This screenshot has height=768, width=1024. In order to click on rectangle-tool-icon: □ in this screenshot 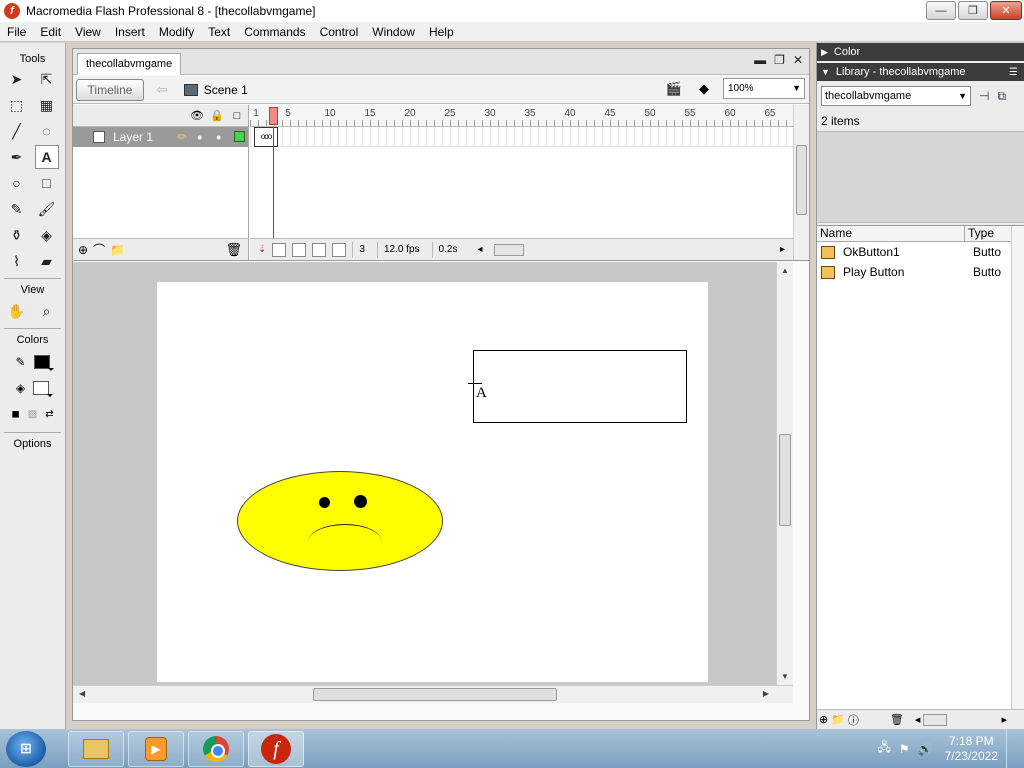, I will do `click(47, 183)`.